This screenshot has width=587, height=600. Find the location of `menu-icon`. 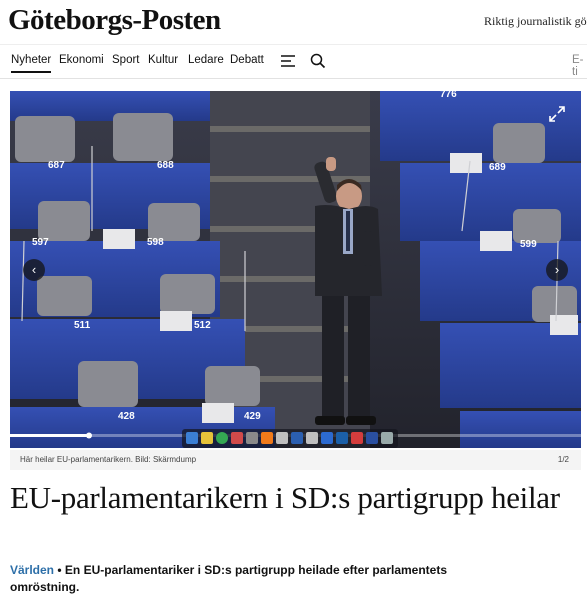

menu-icon is located at coordinates (288, 61).